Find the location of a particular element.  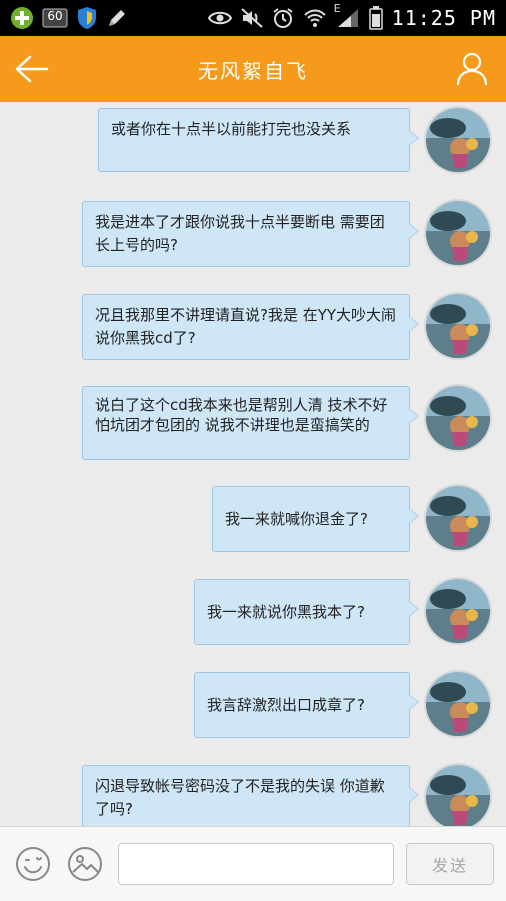

message-text: 说白了这个cd我本来也是帮别人清 技术不好怕坑团才包团的 说我不讲理也是蛮搞笑的 is located at coordinates (241, 415).